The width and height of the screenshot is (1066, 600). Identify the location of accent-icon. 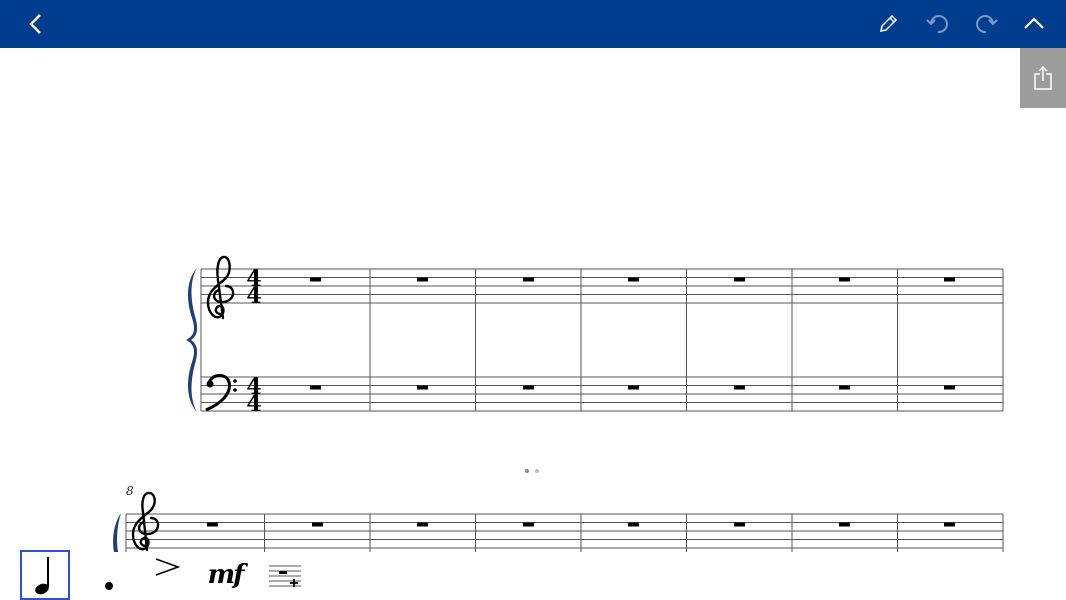
(168, 567).